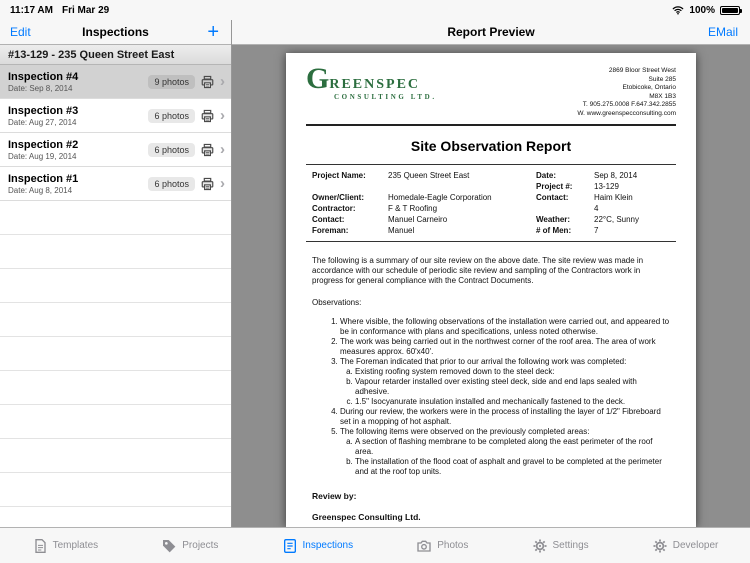 This screenshot has height=563, width=750. What do you see at coordinates (554, 230) in the screenshot?
I see `field-label: # of Men:` at bounding box center [554, 230].